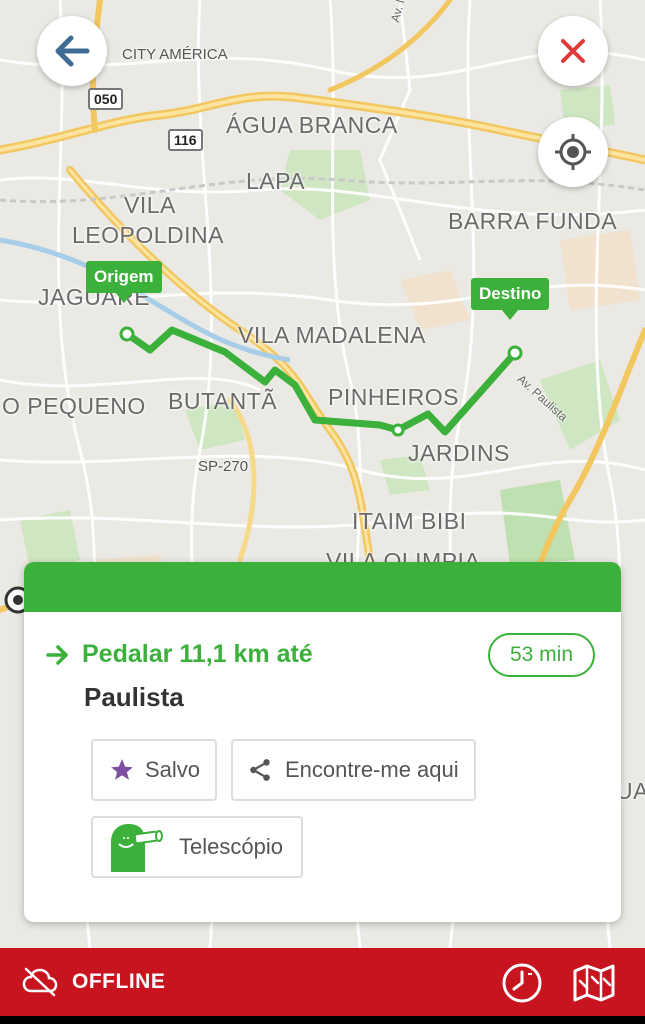  What do you see at coordinates (322, 982) in the screenshot?
I see `offline-bar: OFFLINE` at bounding box center [322, 982].